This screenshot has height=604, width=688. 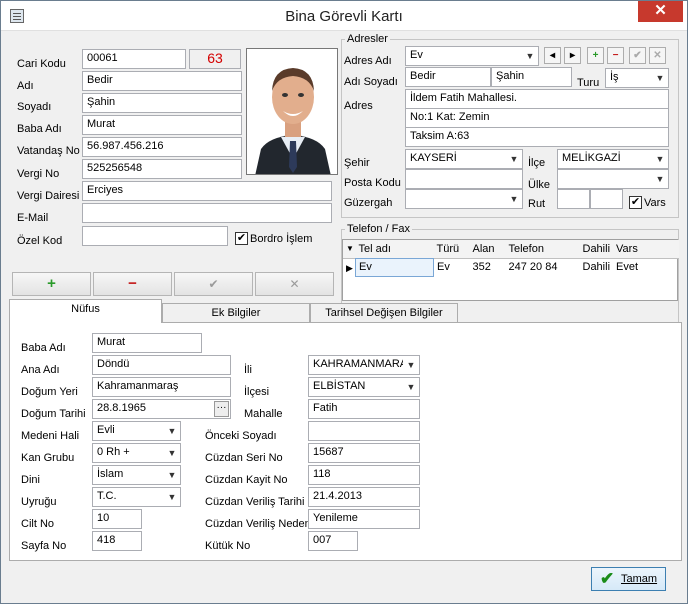 I want to click on cancel-record-button: ✕, so click(x=294, y=284).